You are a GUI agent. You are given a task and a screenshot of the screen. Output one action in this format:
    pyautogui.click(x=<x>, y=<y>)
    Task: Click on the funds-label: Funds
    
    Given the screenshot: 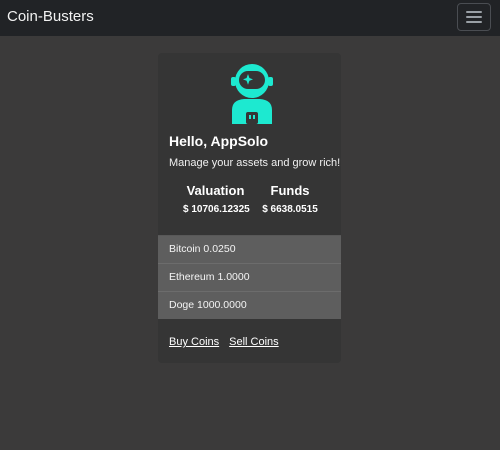 What is the action you would take?
    pyautogui.click(x=290, y=190)
    